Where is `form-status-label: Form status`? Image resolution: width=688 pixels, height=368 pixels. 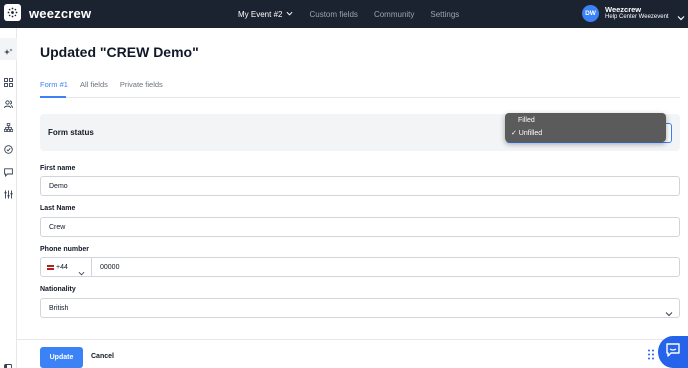 form-status-label: Form status is located at coordinates (71, 132).